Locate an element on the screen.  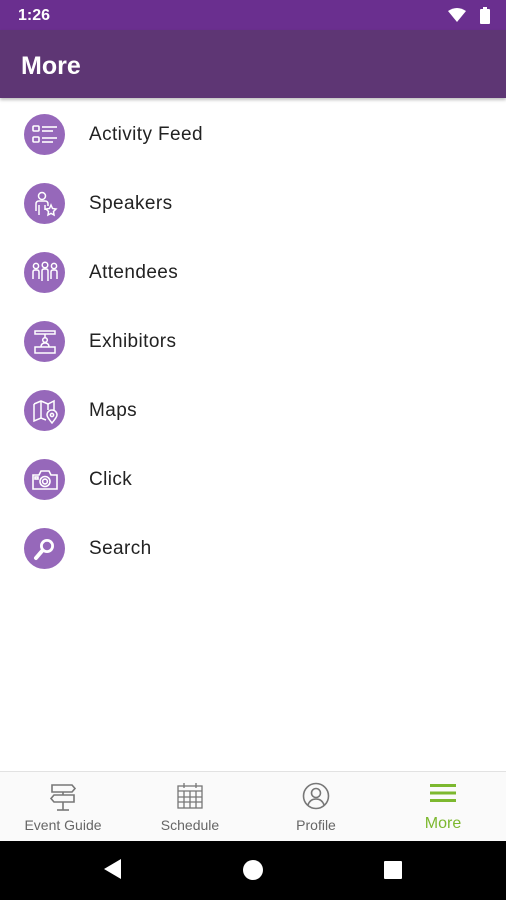
menu-item-label: Speakers is located at coordinates (131, 203).